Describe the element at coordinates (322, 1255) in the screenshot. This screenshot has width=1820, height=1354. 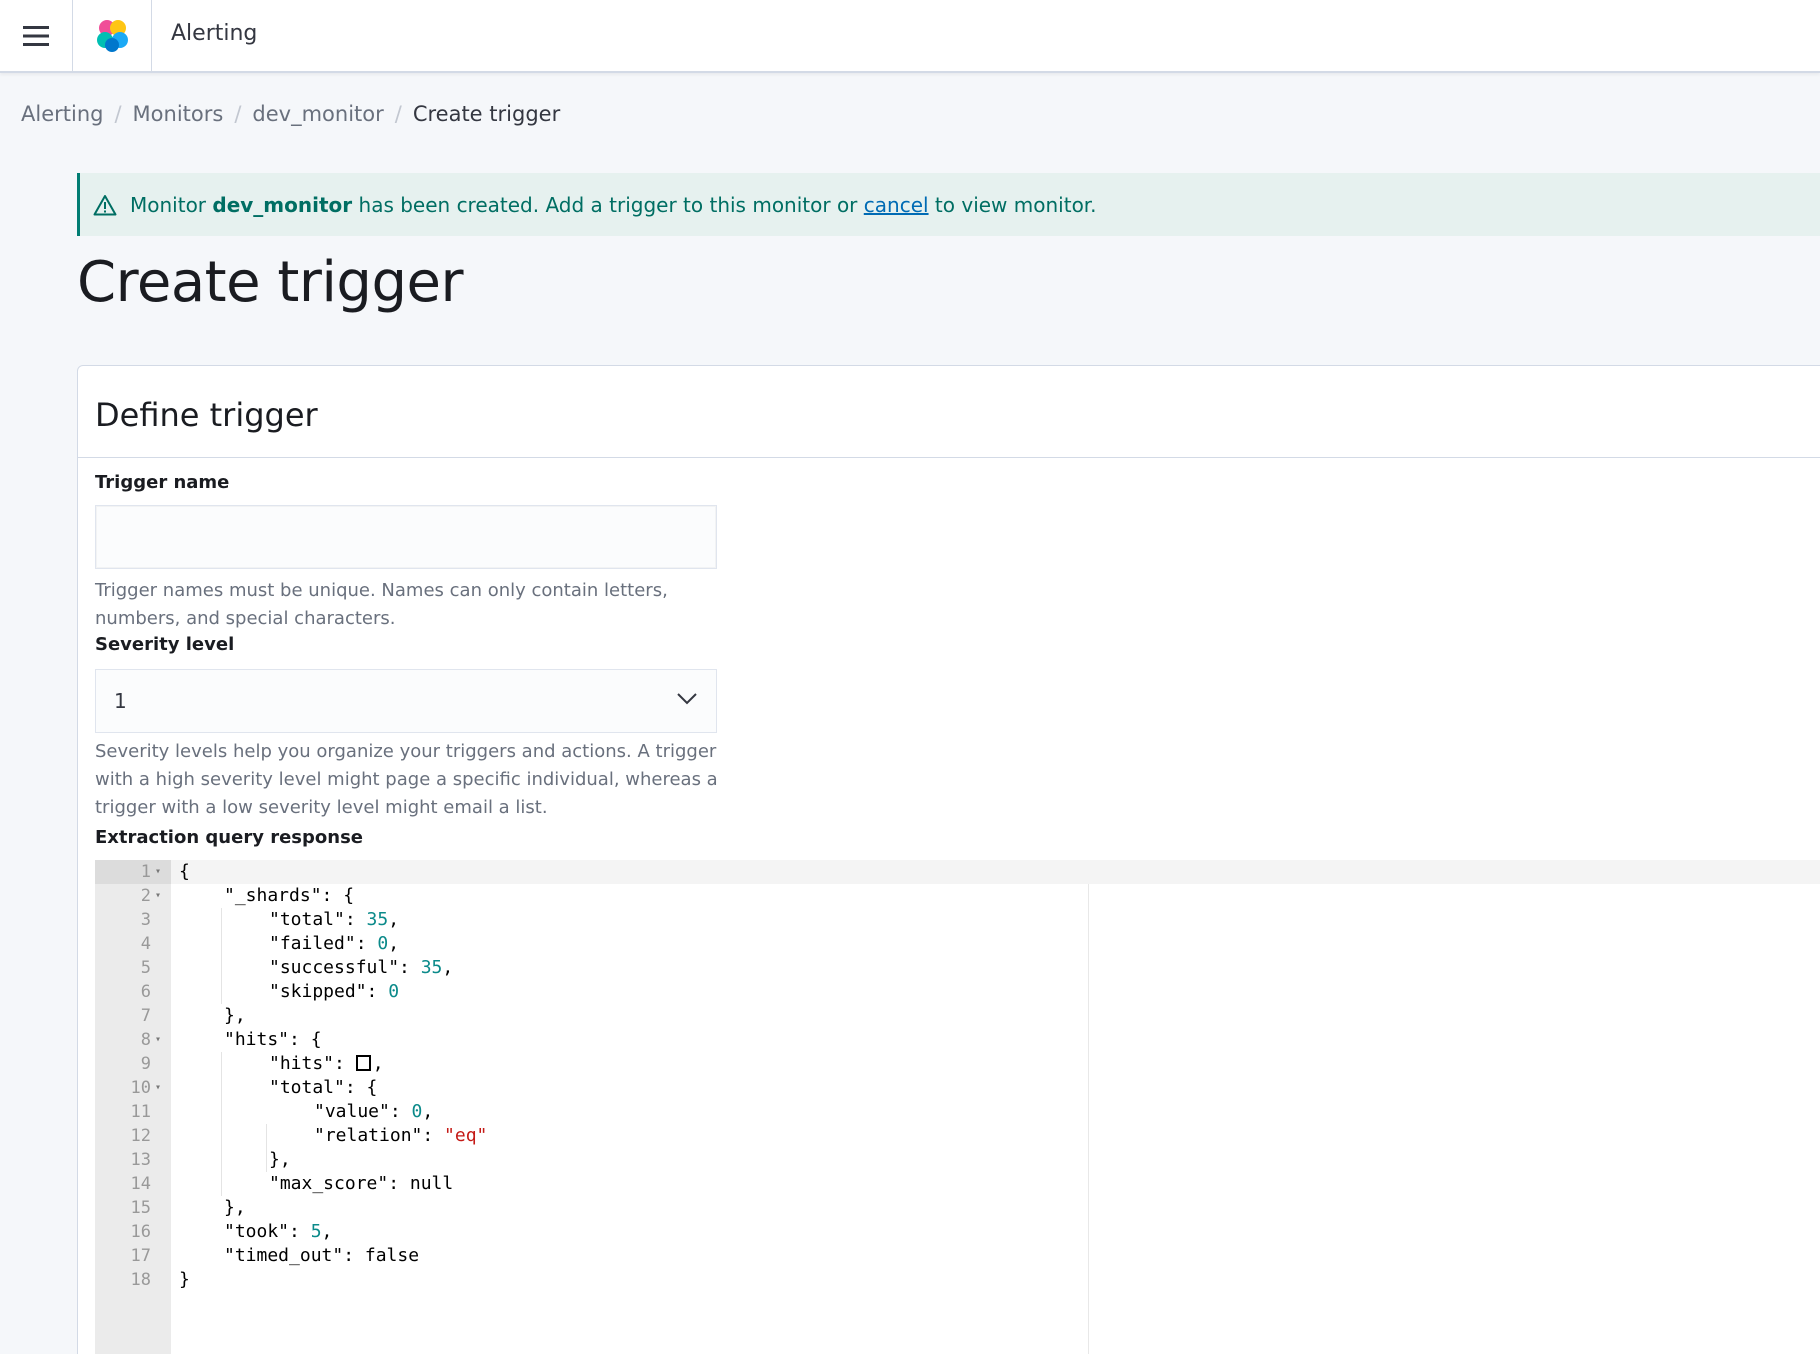
I see `code-text: "timed_out": false` at that location.